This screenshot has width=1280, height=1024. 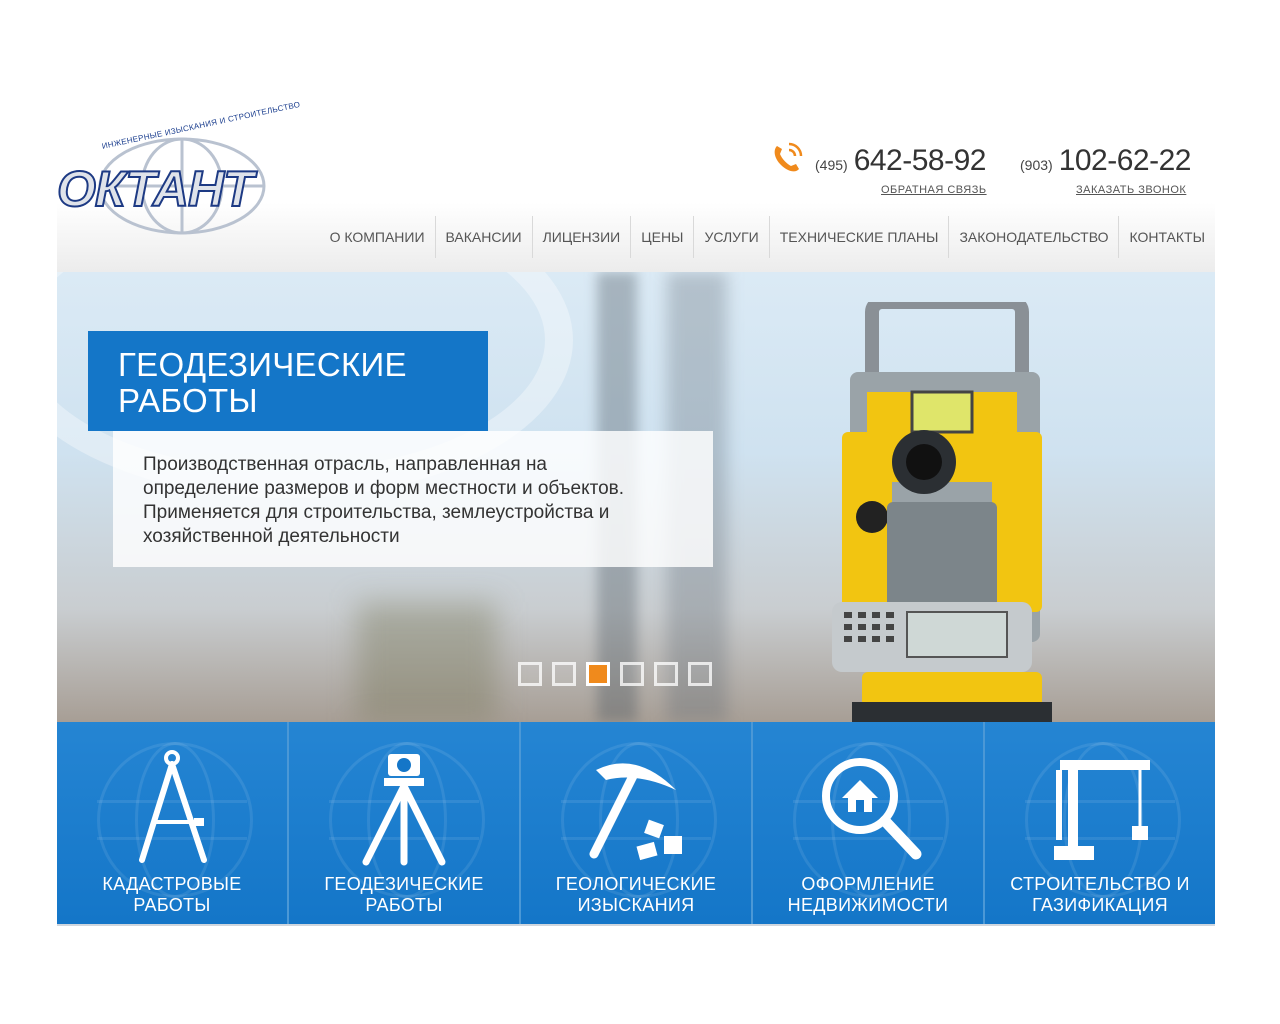 I want to click on slide-title-box: ГЕОДЕЗИЧЕСКИЕ РАБОТЫ, so click(x=288, y=381).